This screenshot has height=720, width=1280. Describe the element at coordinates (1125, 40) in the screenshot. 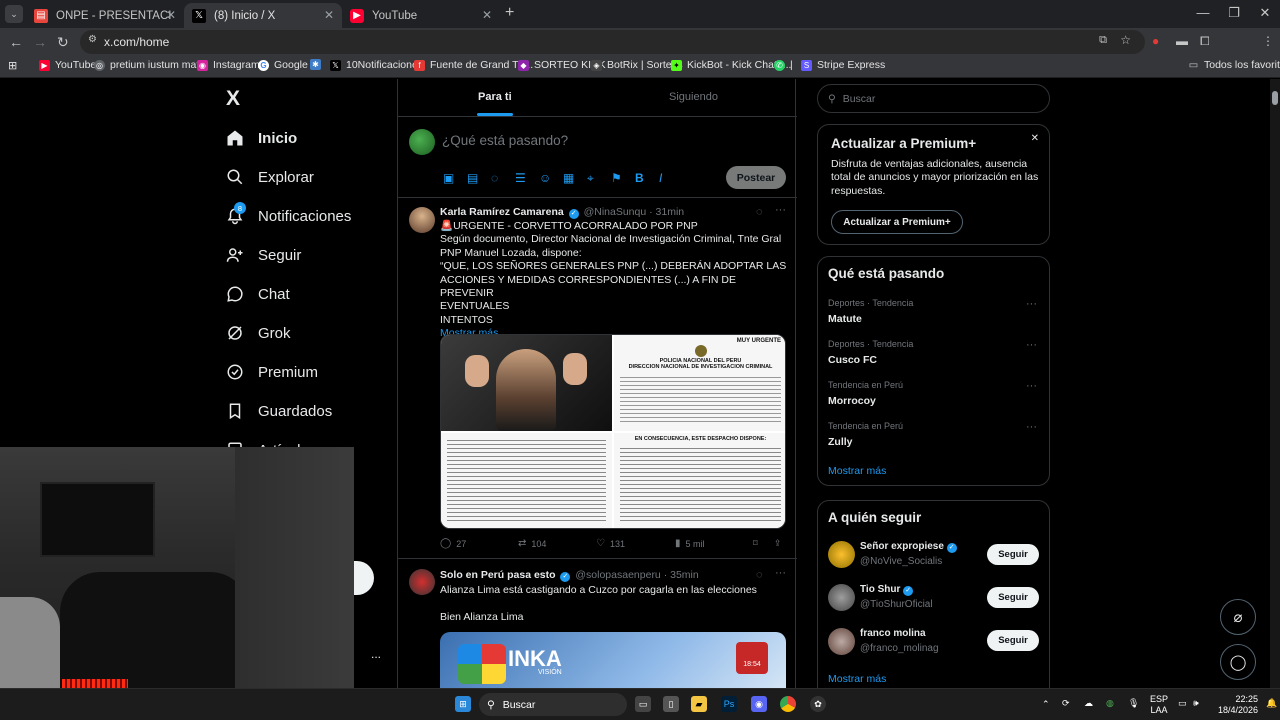

I see `star-icon: ☆` at that location.